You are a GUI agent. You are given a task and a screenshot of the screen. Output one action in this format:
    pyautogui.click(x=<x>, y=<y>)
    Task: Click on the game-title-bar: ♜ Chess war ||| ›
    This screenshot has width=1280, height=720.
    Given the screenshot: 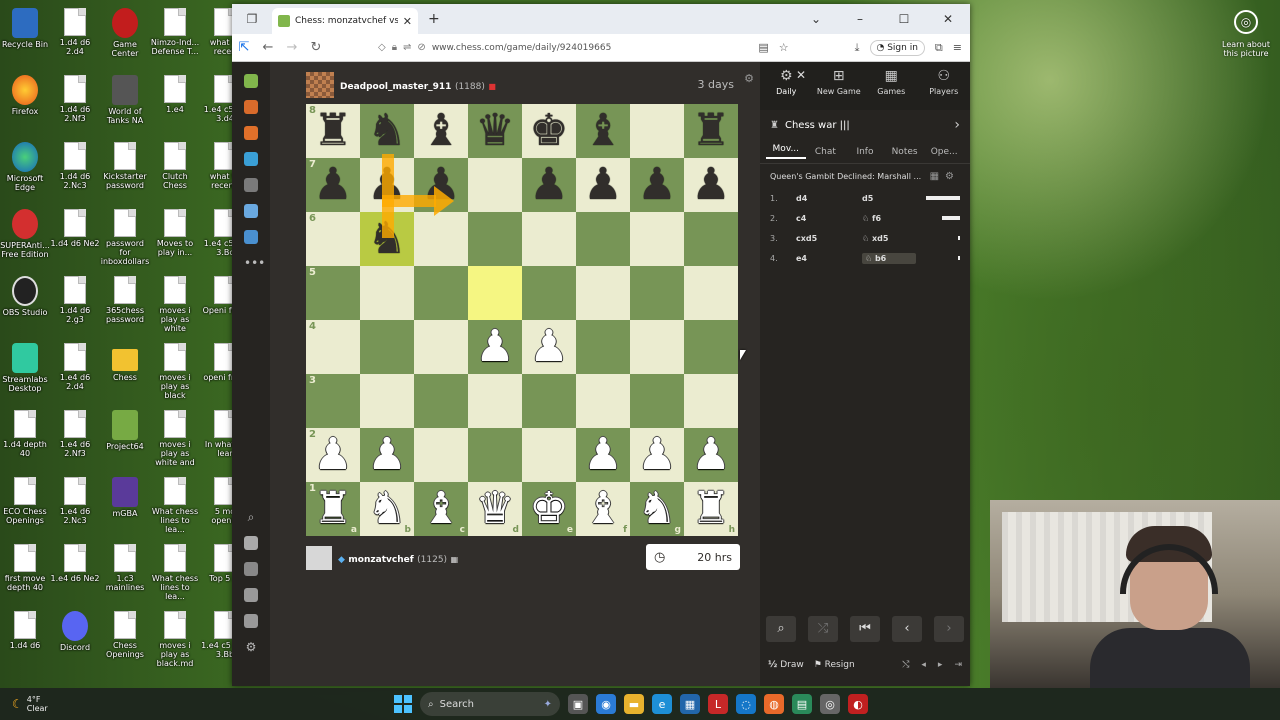 What is the action you would take?
    pyautogui.click(x=865, y=125)
    